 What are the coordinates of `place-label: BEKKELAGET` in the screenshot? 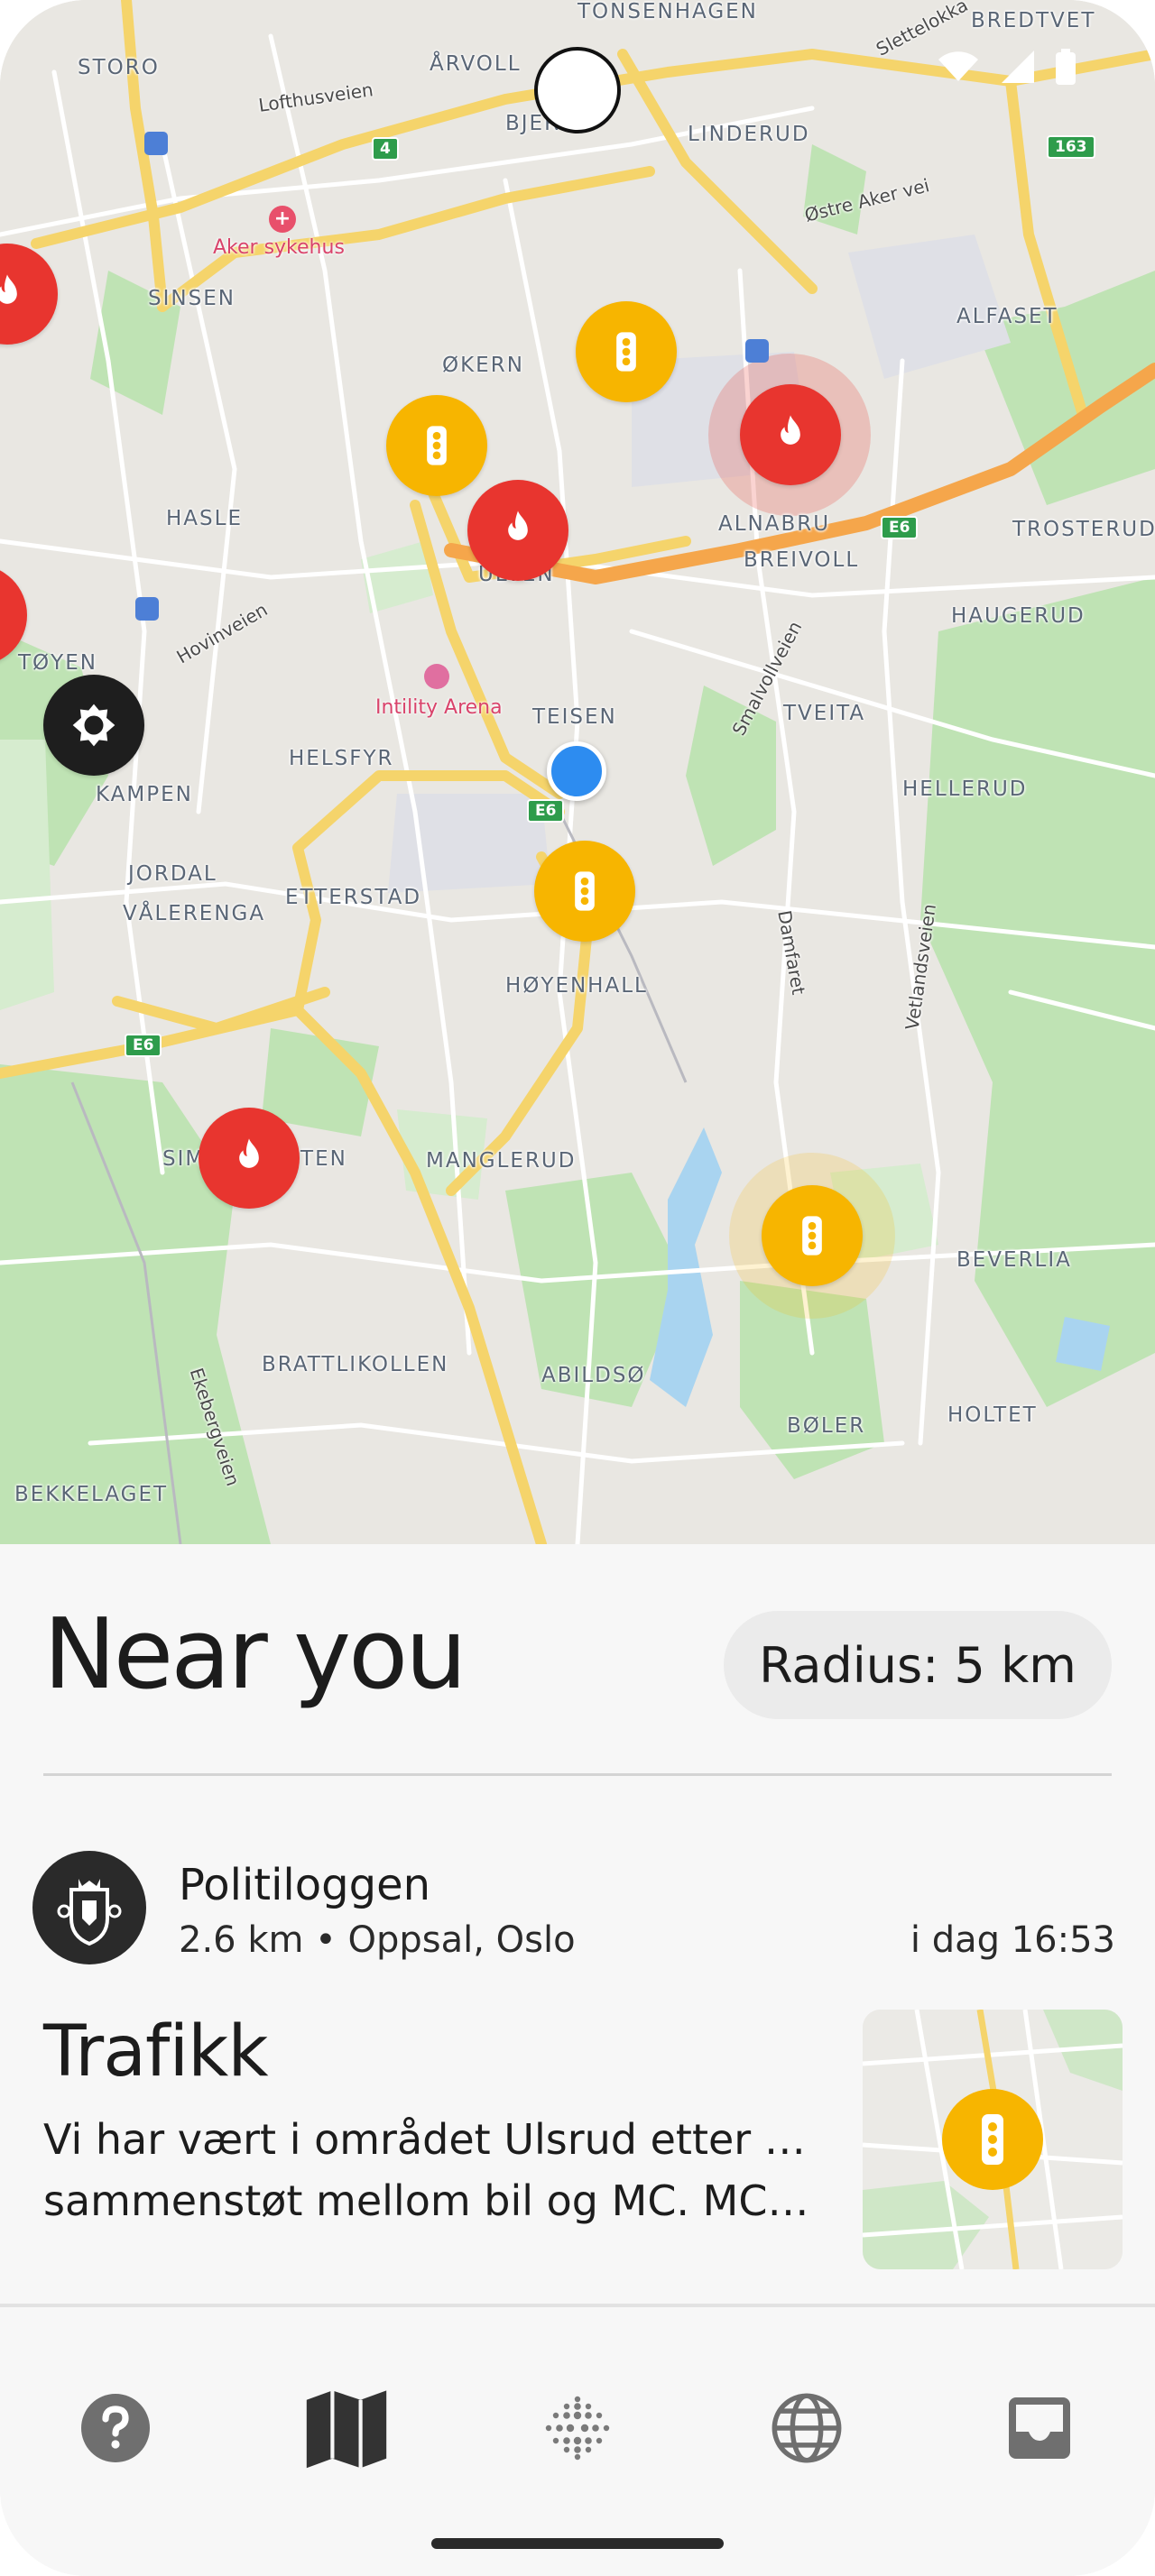 It's located at (91, 1494).